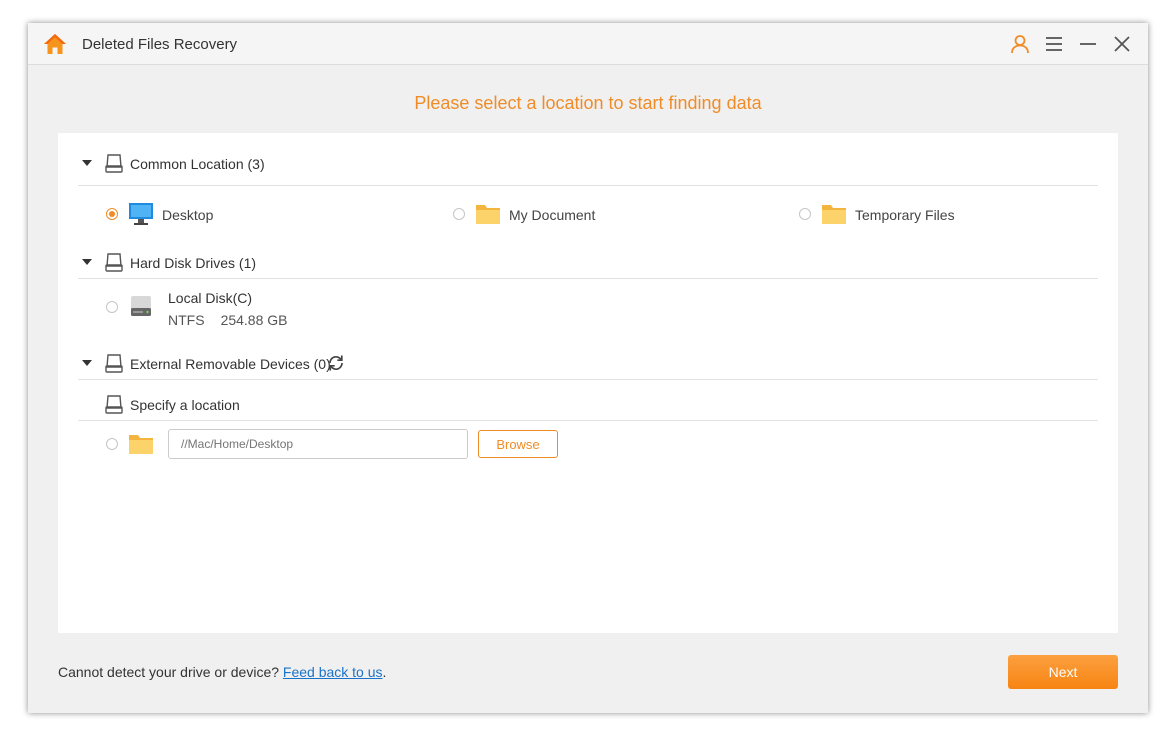 This screenshot has width=1176, height=746. Describe the element at coordinates (185, 405) in the screenshot. I see `section-label: Specify a location` at that location.